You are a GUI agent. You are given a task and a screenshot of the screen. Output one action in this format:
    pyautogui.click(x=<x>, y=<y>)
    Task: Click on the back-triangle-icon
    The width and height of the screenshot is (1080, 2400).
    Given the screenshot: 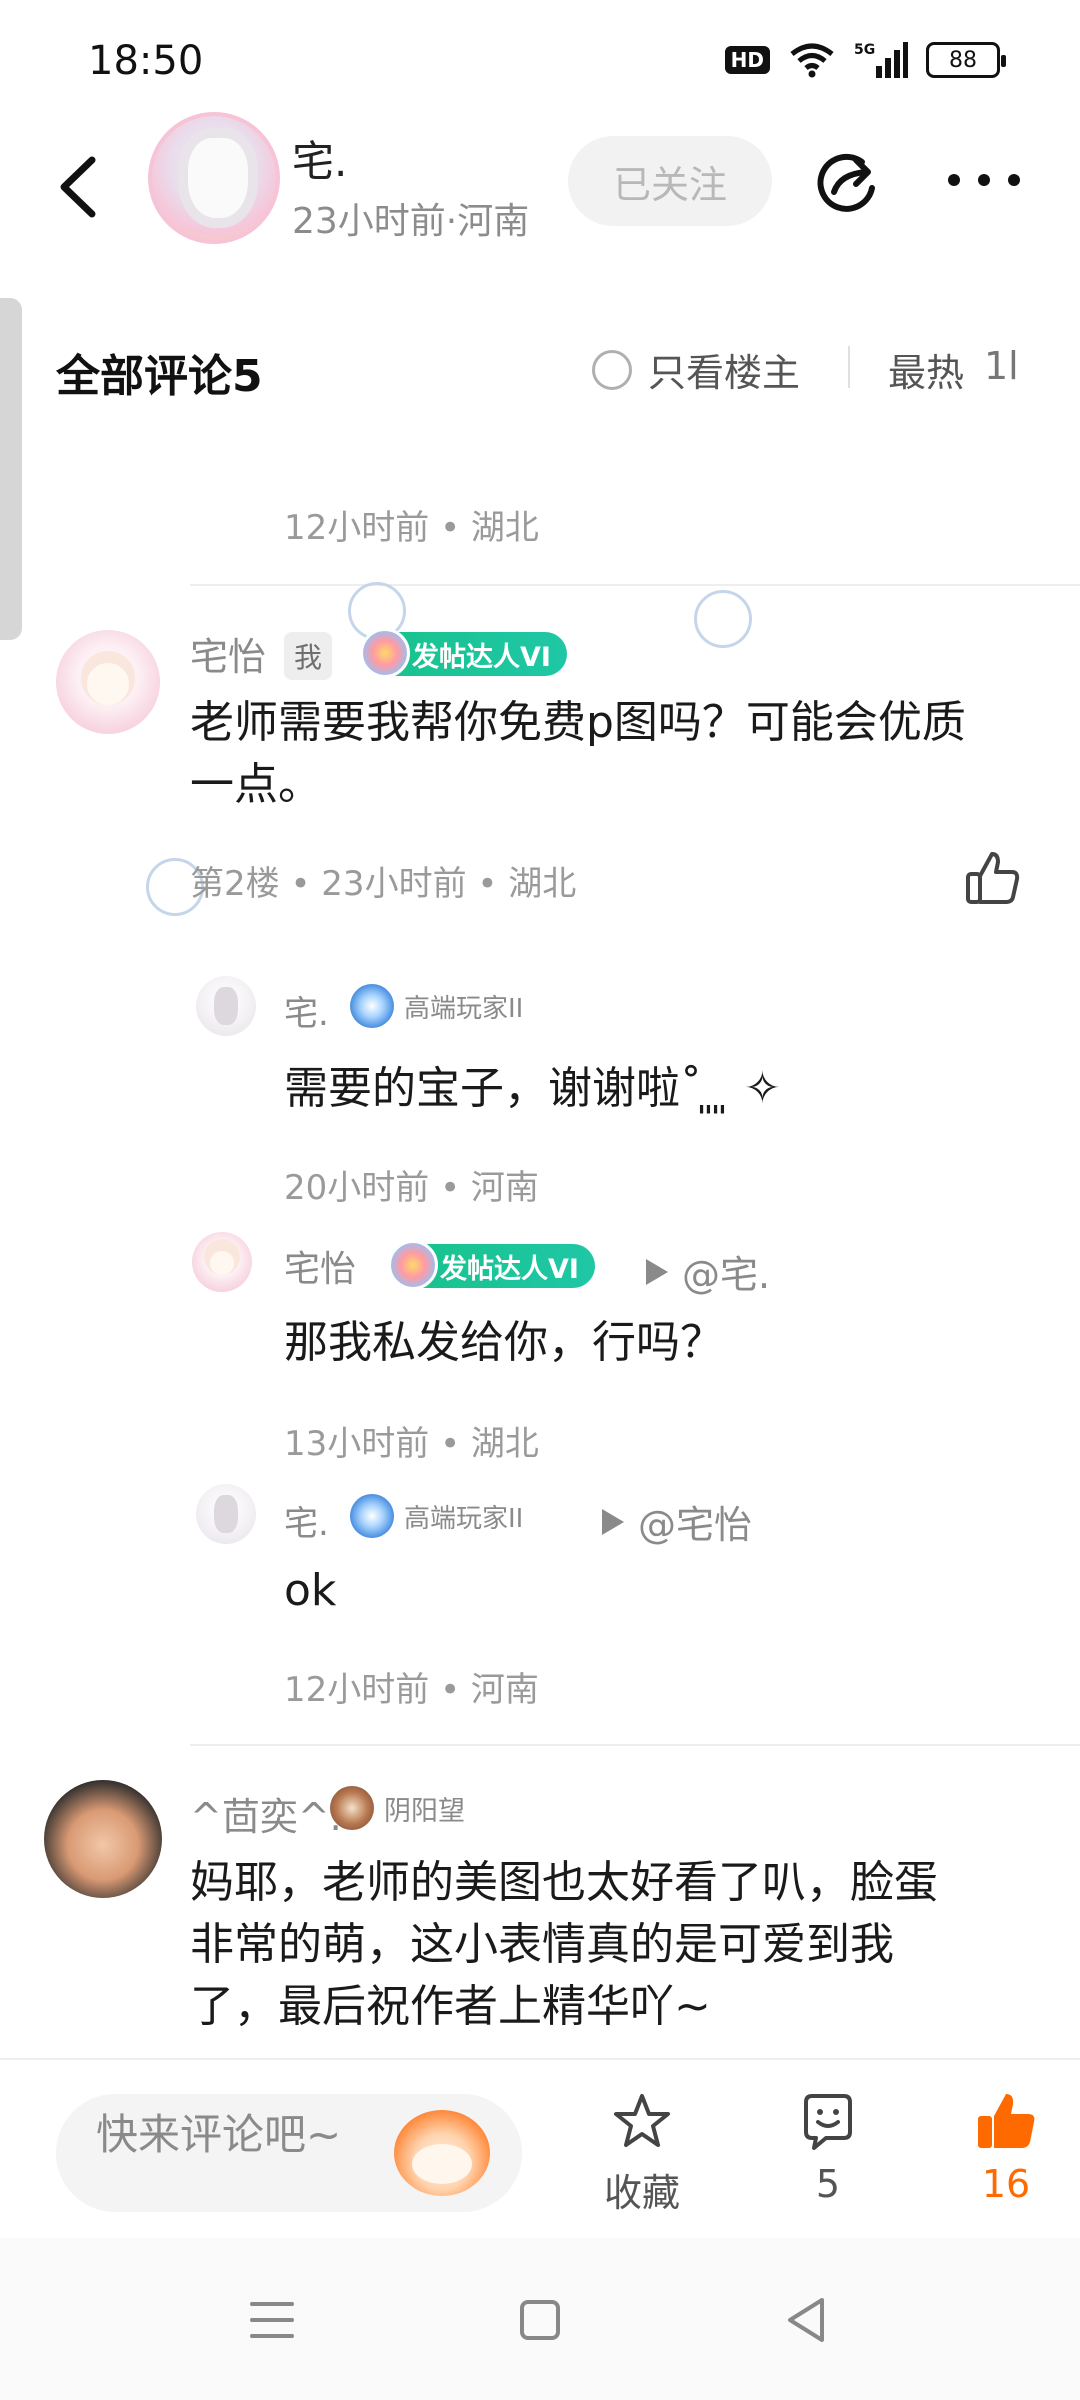 What is the action you would take?
    pyautogui.click(x=808, y=2320)
    